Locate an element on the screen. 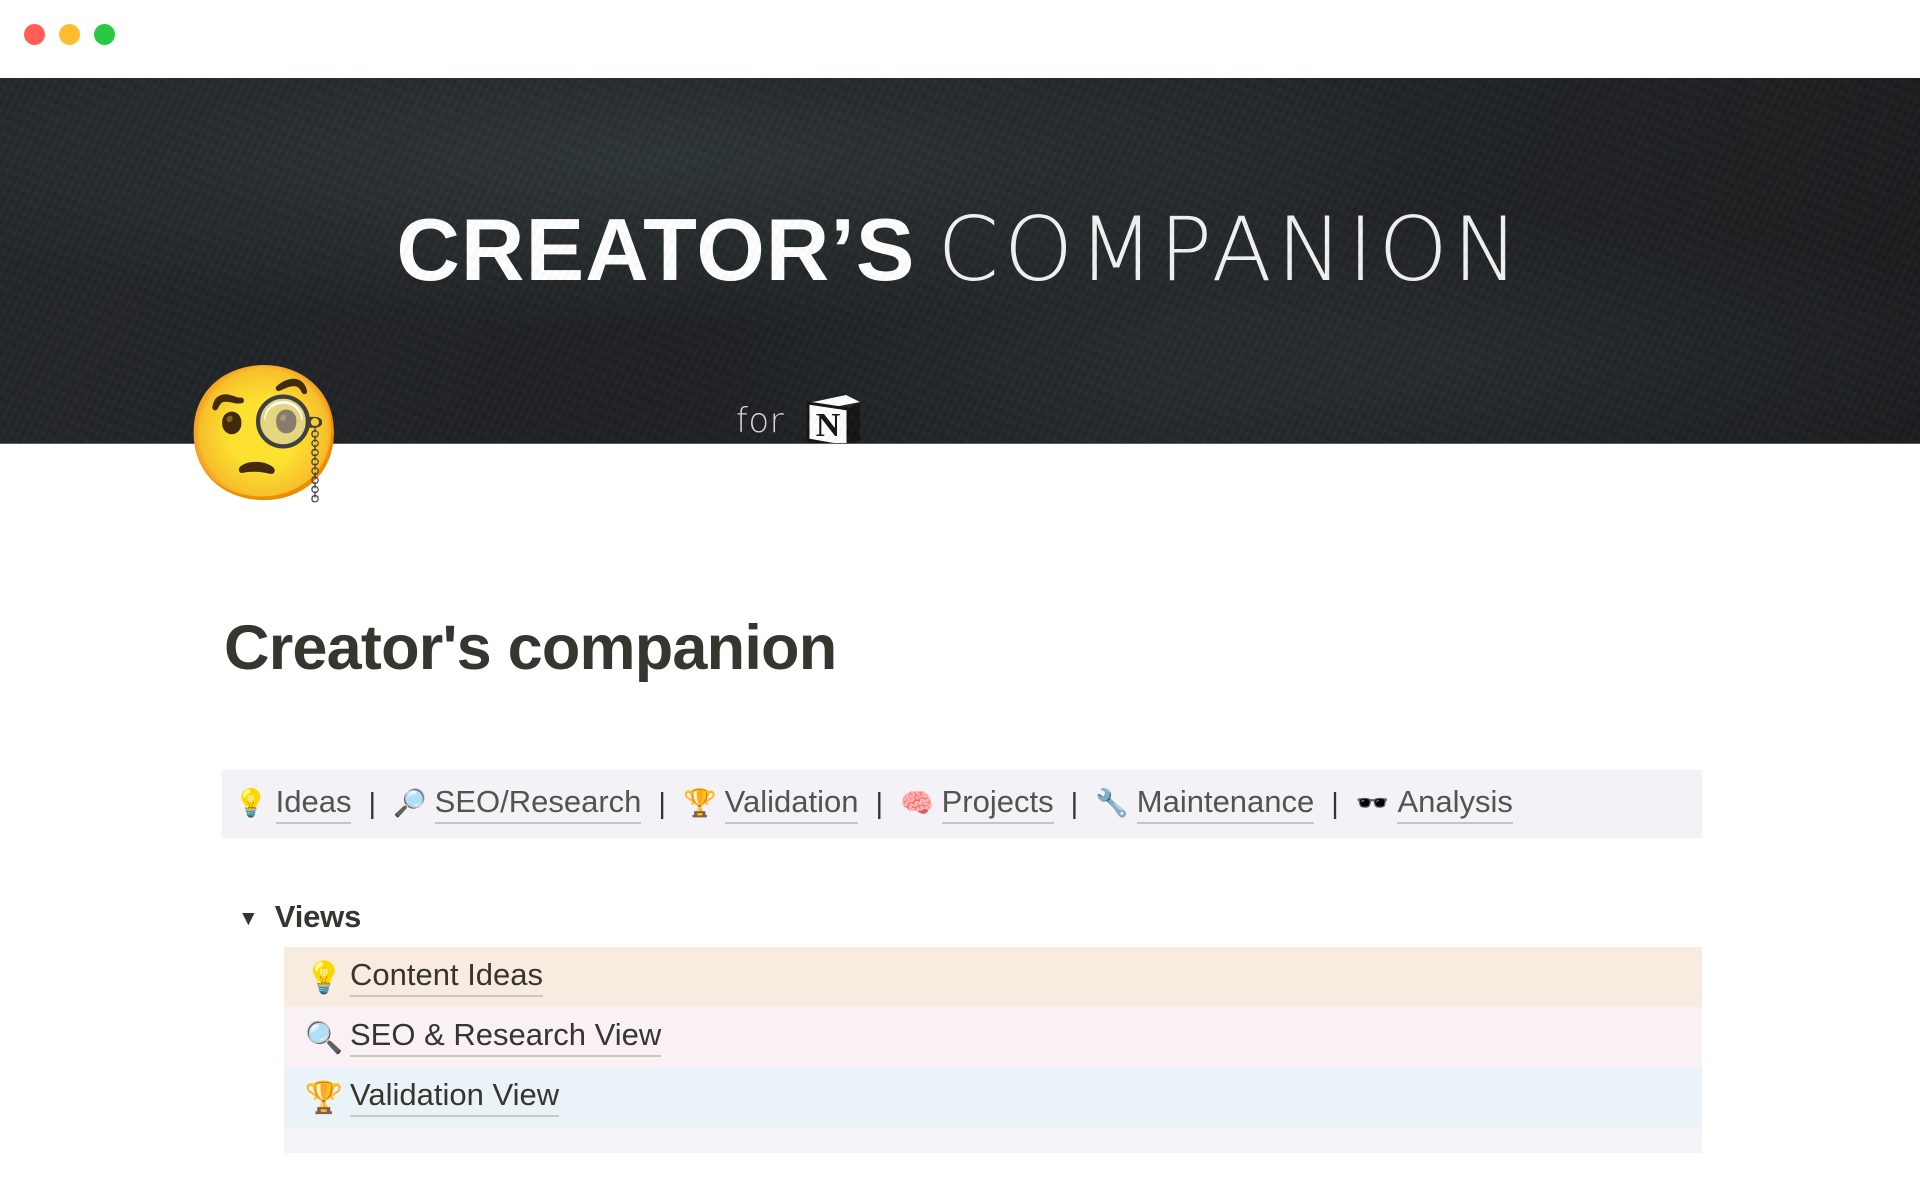 This screenshot has width=1920, height=1200. view-label-seo-research-view: SEO & Research View is located at coordinates (506, 1037).